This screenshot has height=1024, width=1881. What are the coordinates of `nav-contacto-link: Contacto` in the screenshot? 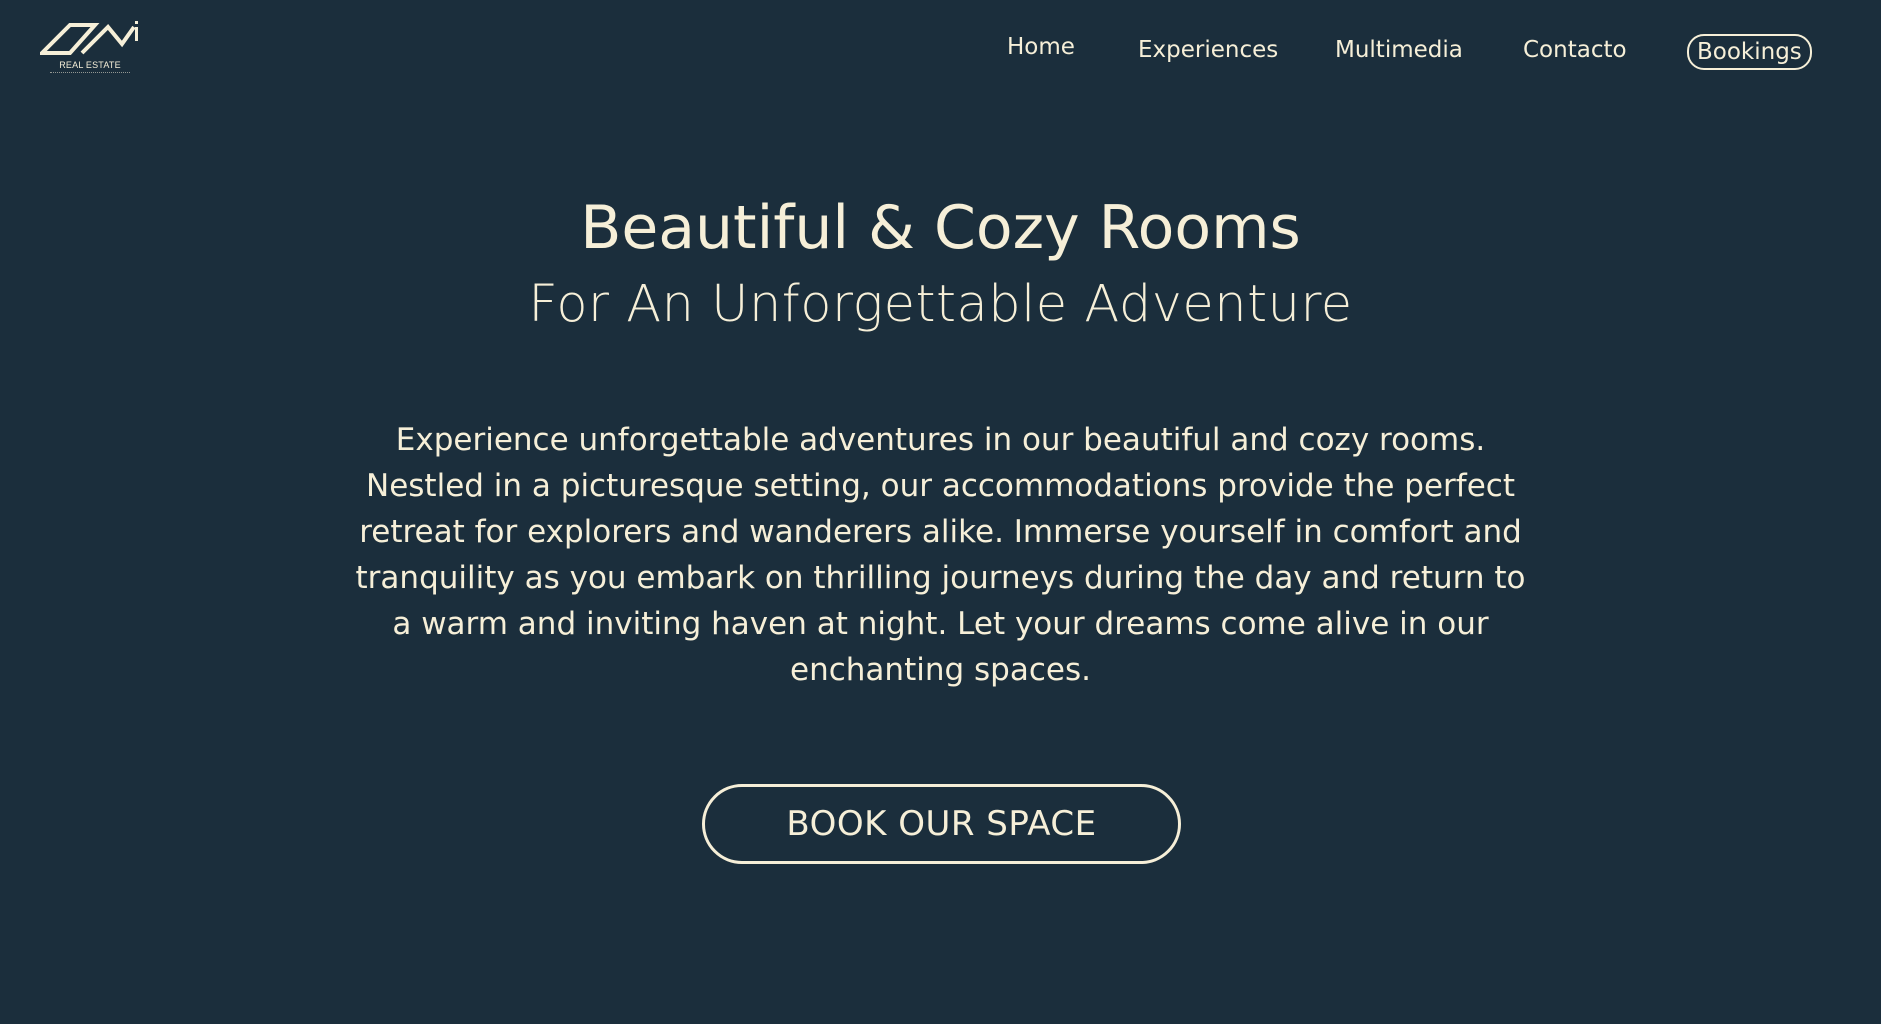 It's located at (1575, 50).